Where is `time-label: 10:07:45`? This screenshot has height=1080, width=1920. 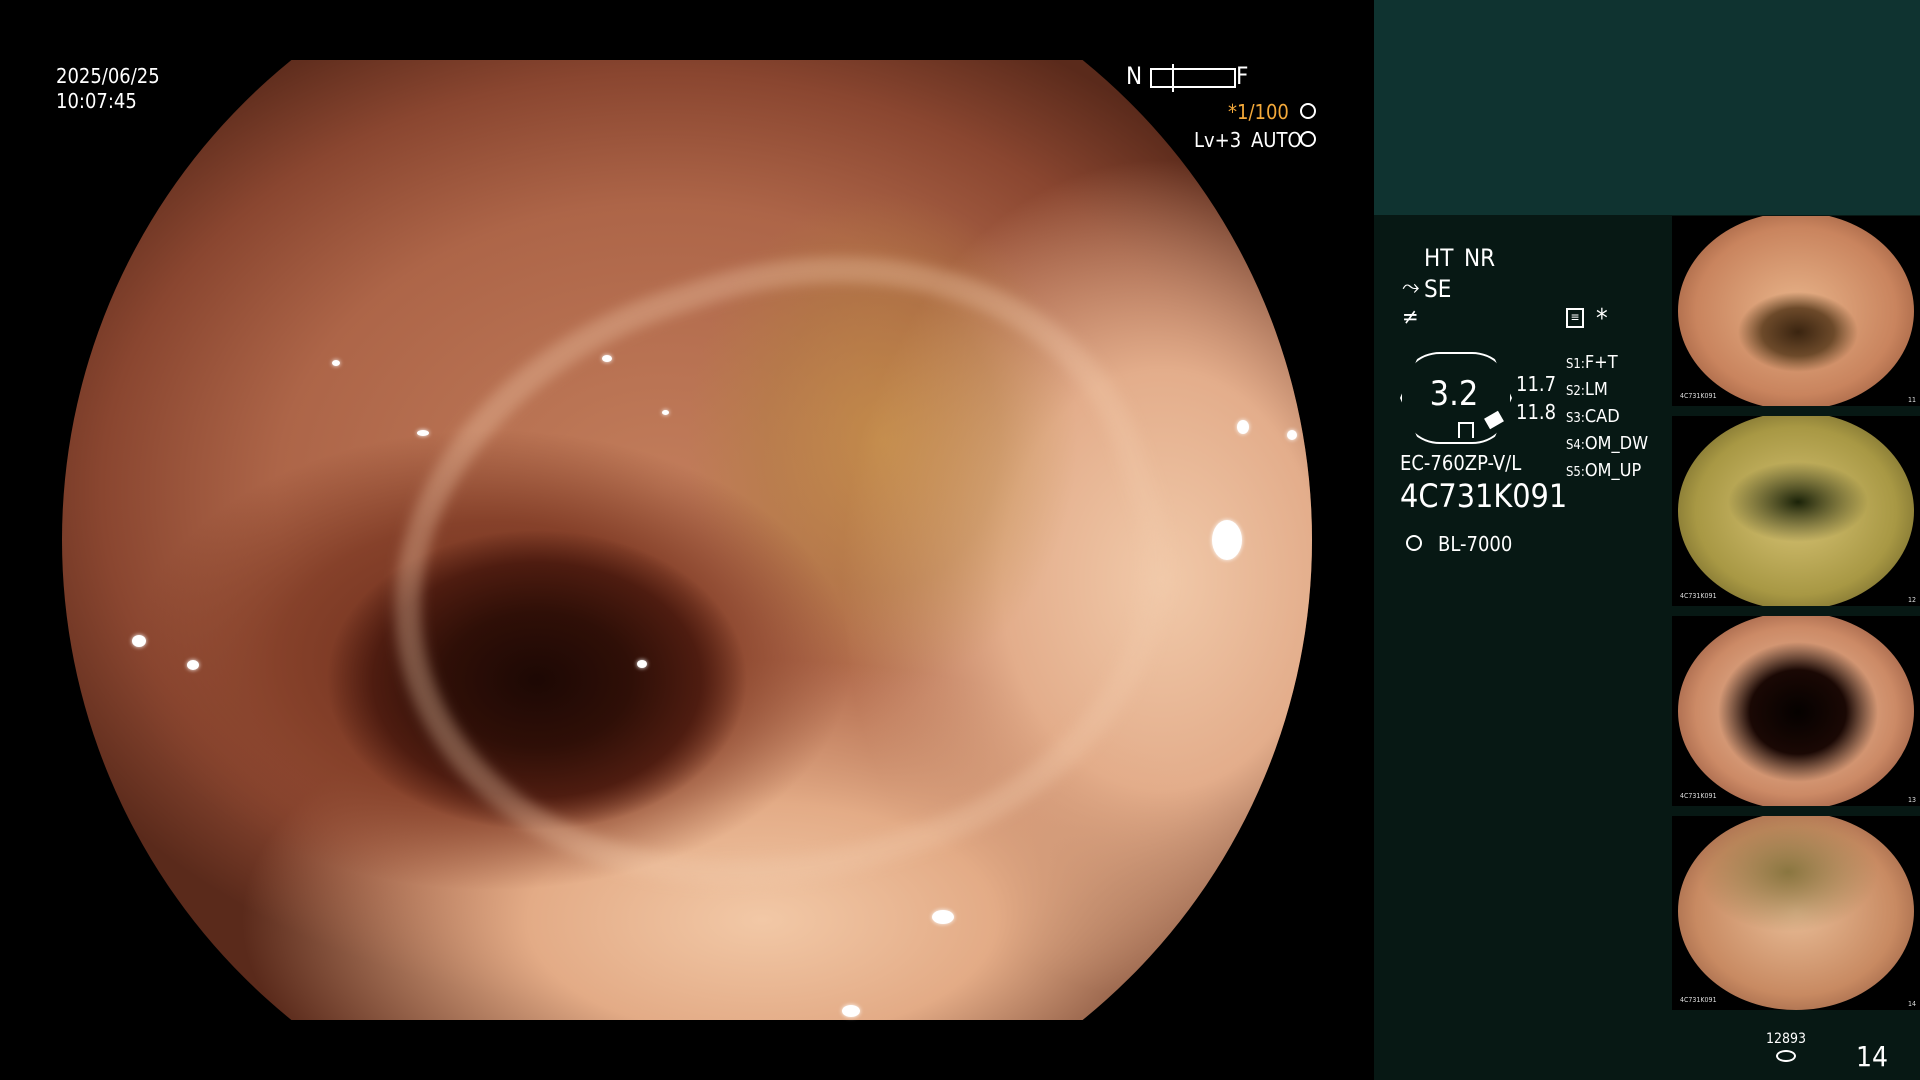
time-label: 10:07:45 is located at coordinates (96, 101).